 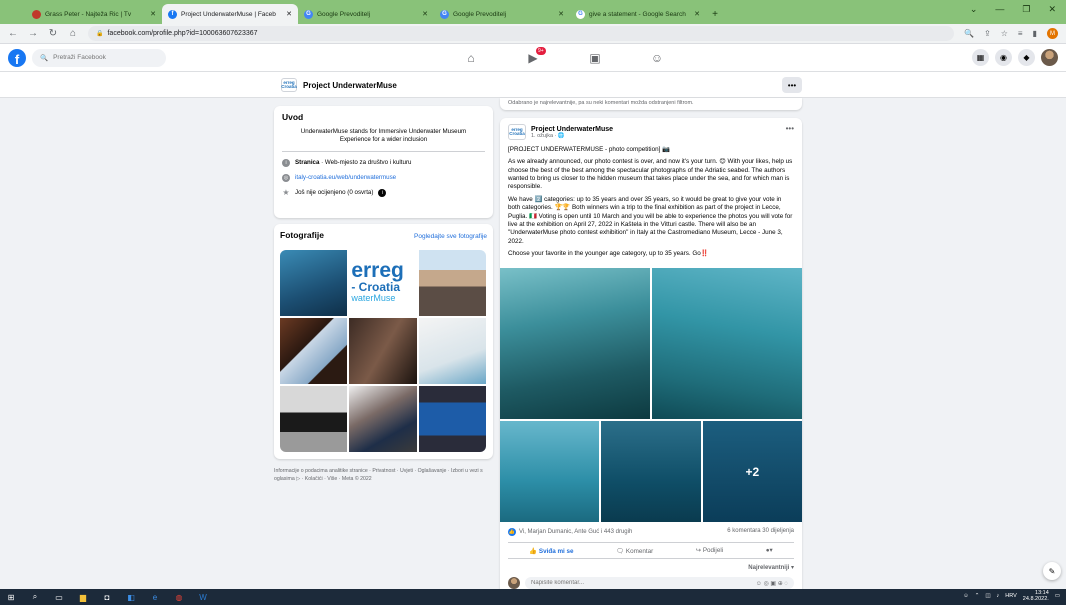 What do you see at coordinates (1052, 9) in the screenshot?
I see `close-window-button: ✕` at bounding box center [1052, 9].